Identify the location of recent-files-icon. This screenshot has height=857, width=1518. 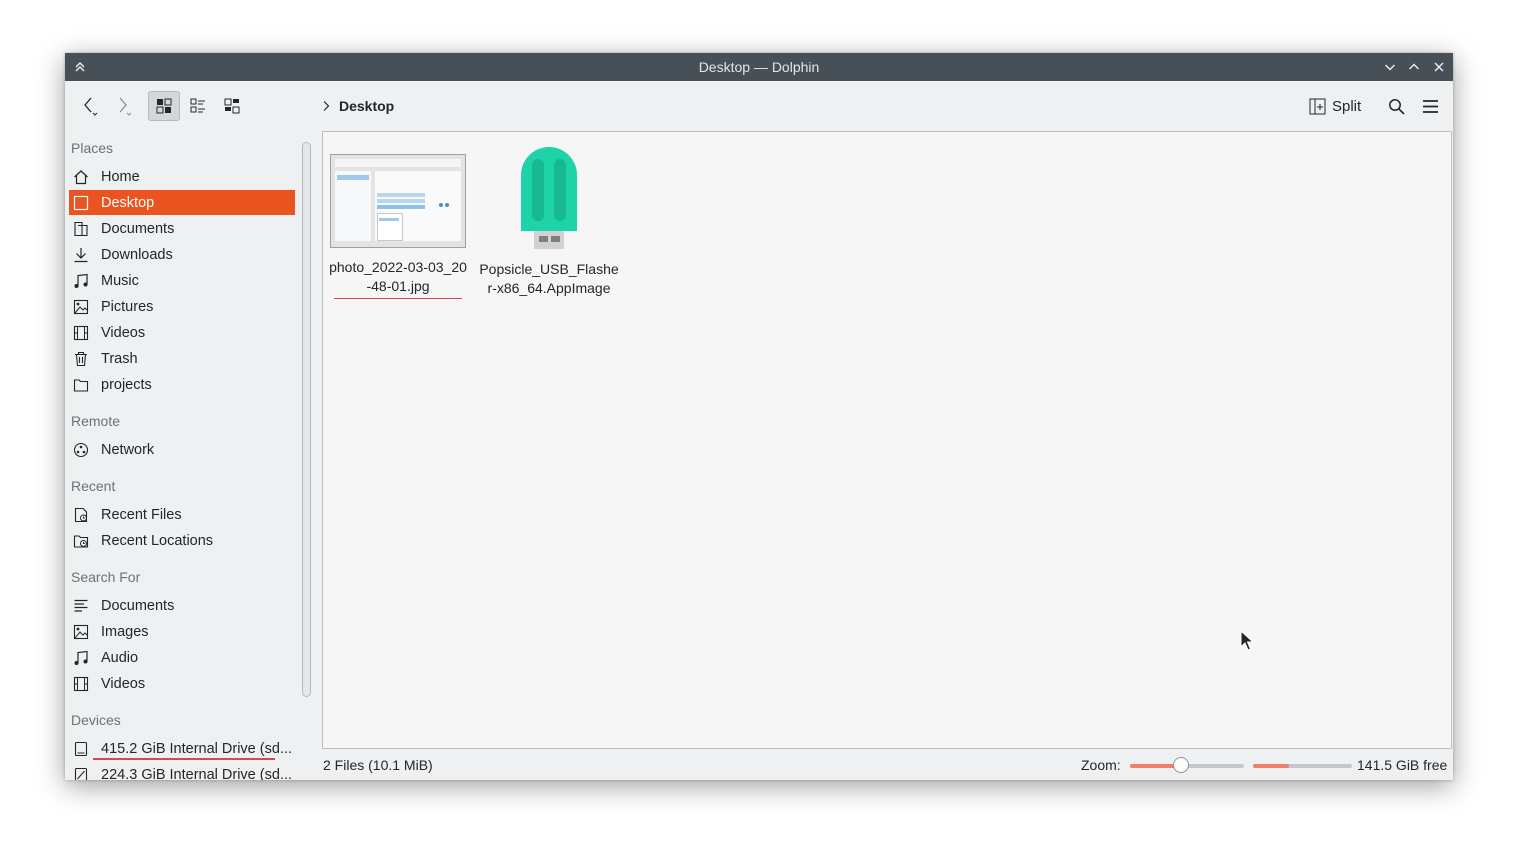
(81, 515).